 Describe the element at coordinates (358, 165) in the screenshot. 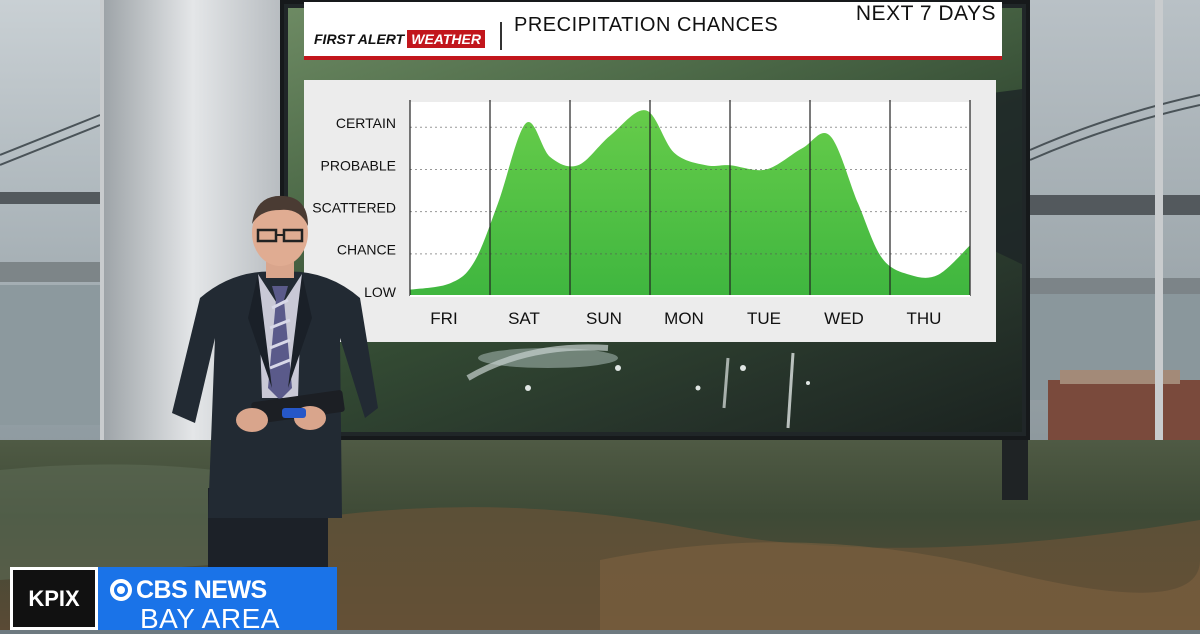

I see `y-level-label: PROBABLE` at that location.